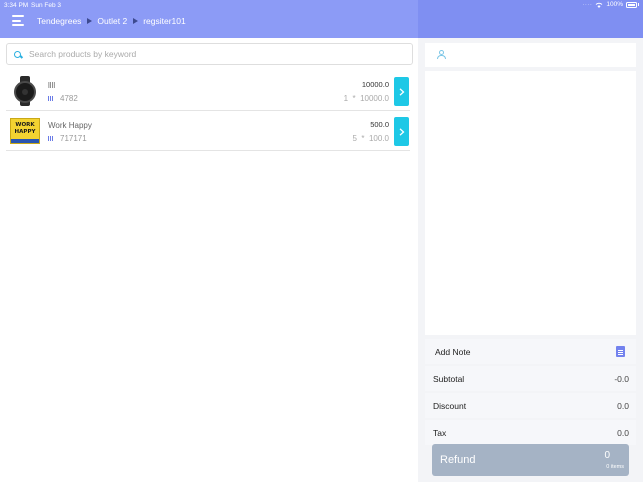  I want to click on product-qty: 1, so click(346, 98).